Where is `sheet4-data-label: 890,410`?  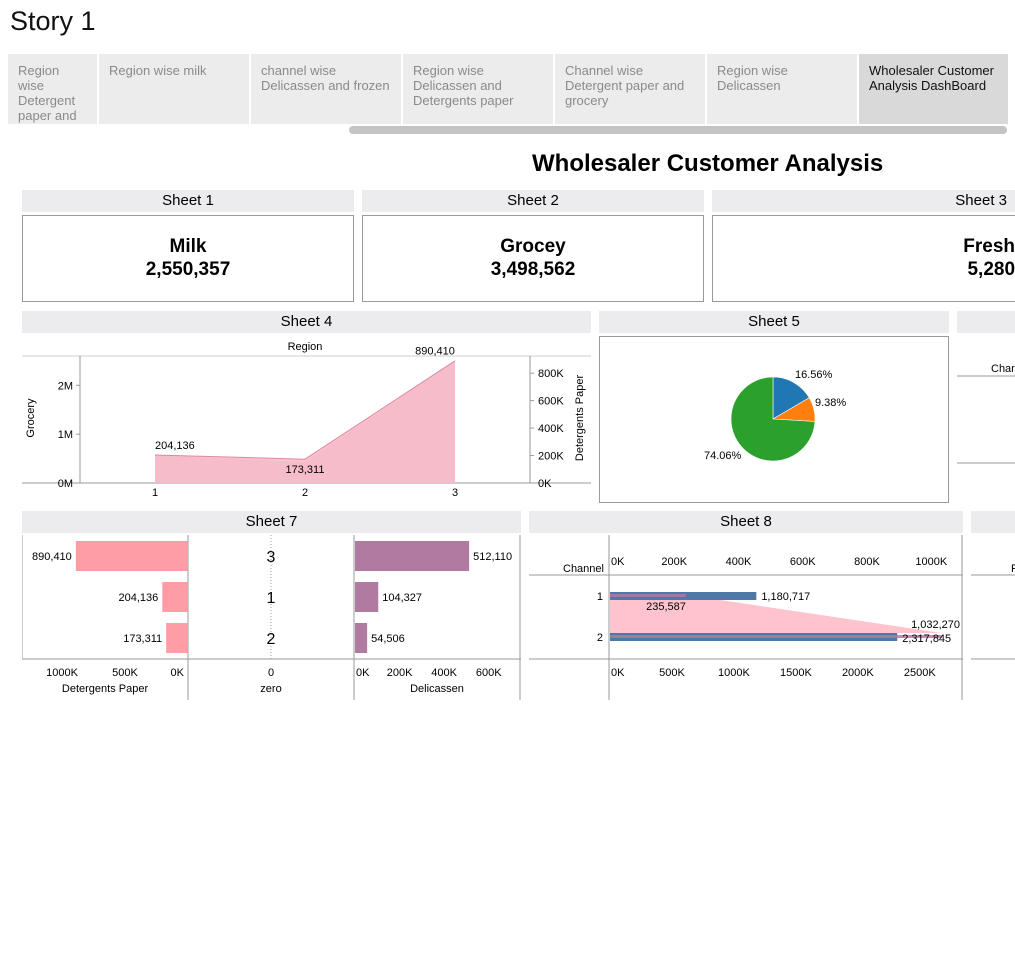
sheet4-data-label: 890,410 is located at coordinates (435, 352).